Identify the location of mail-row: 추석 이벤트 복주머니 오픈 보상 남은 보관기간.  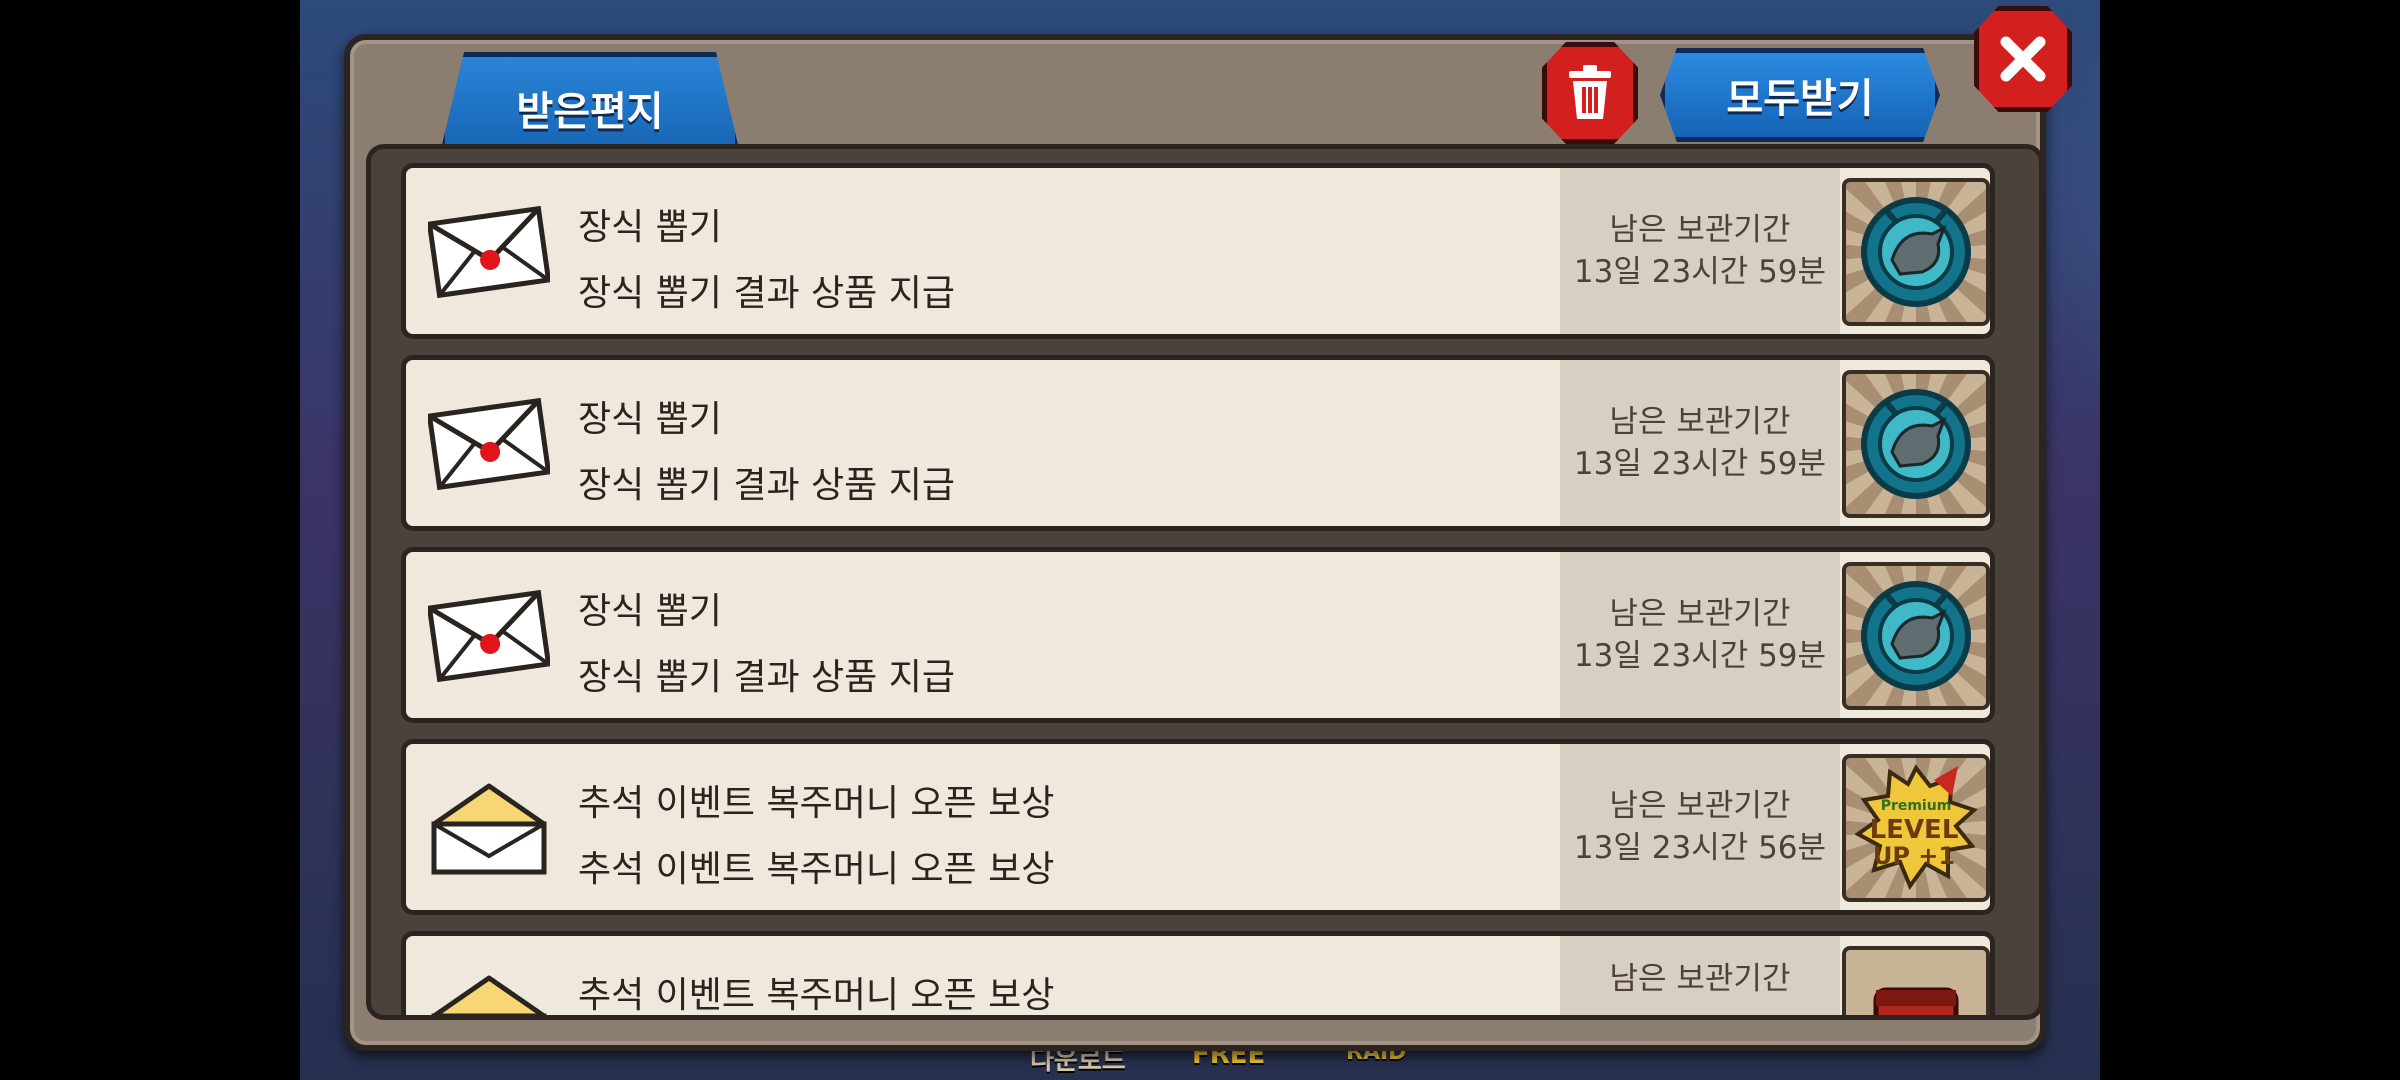
(1198, 973).